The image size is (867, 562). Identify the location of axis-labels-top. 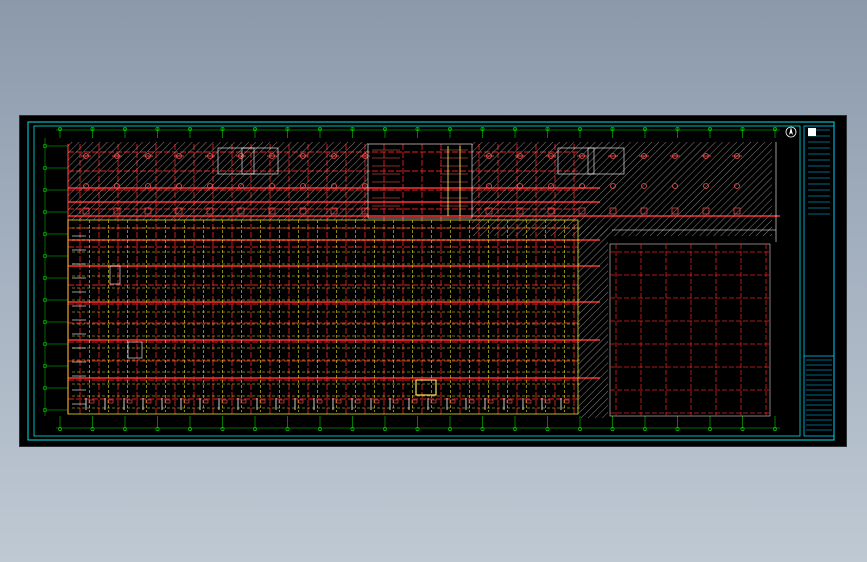
(418, 132).